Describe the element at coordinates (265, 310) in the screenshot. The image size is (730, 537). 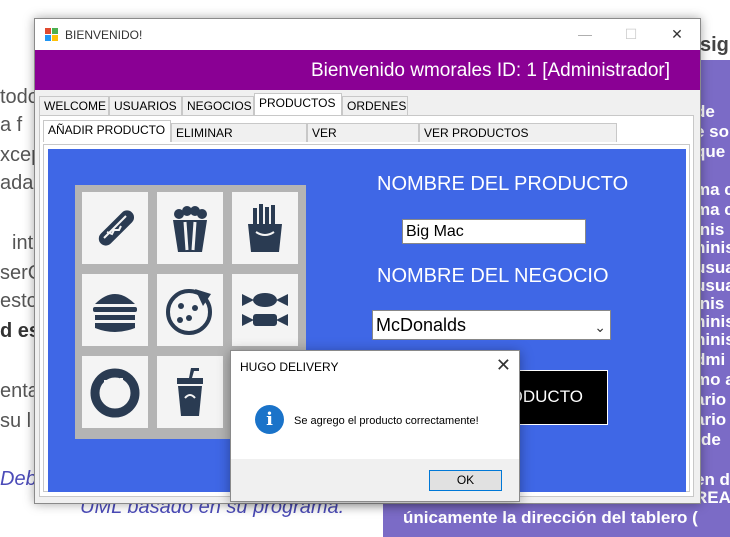
I see `candy-icon` at that location.